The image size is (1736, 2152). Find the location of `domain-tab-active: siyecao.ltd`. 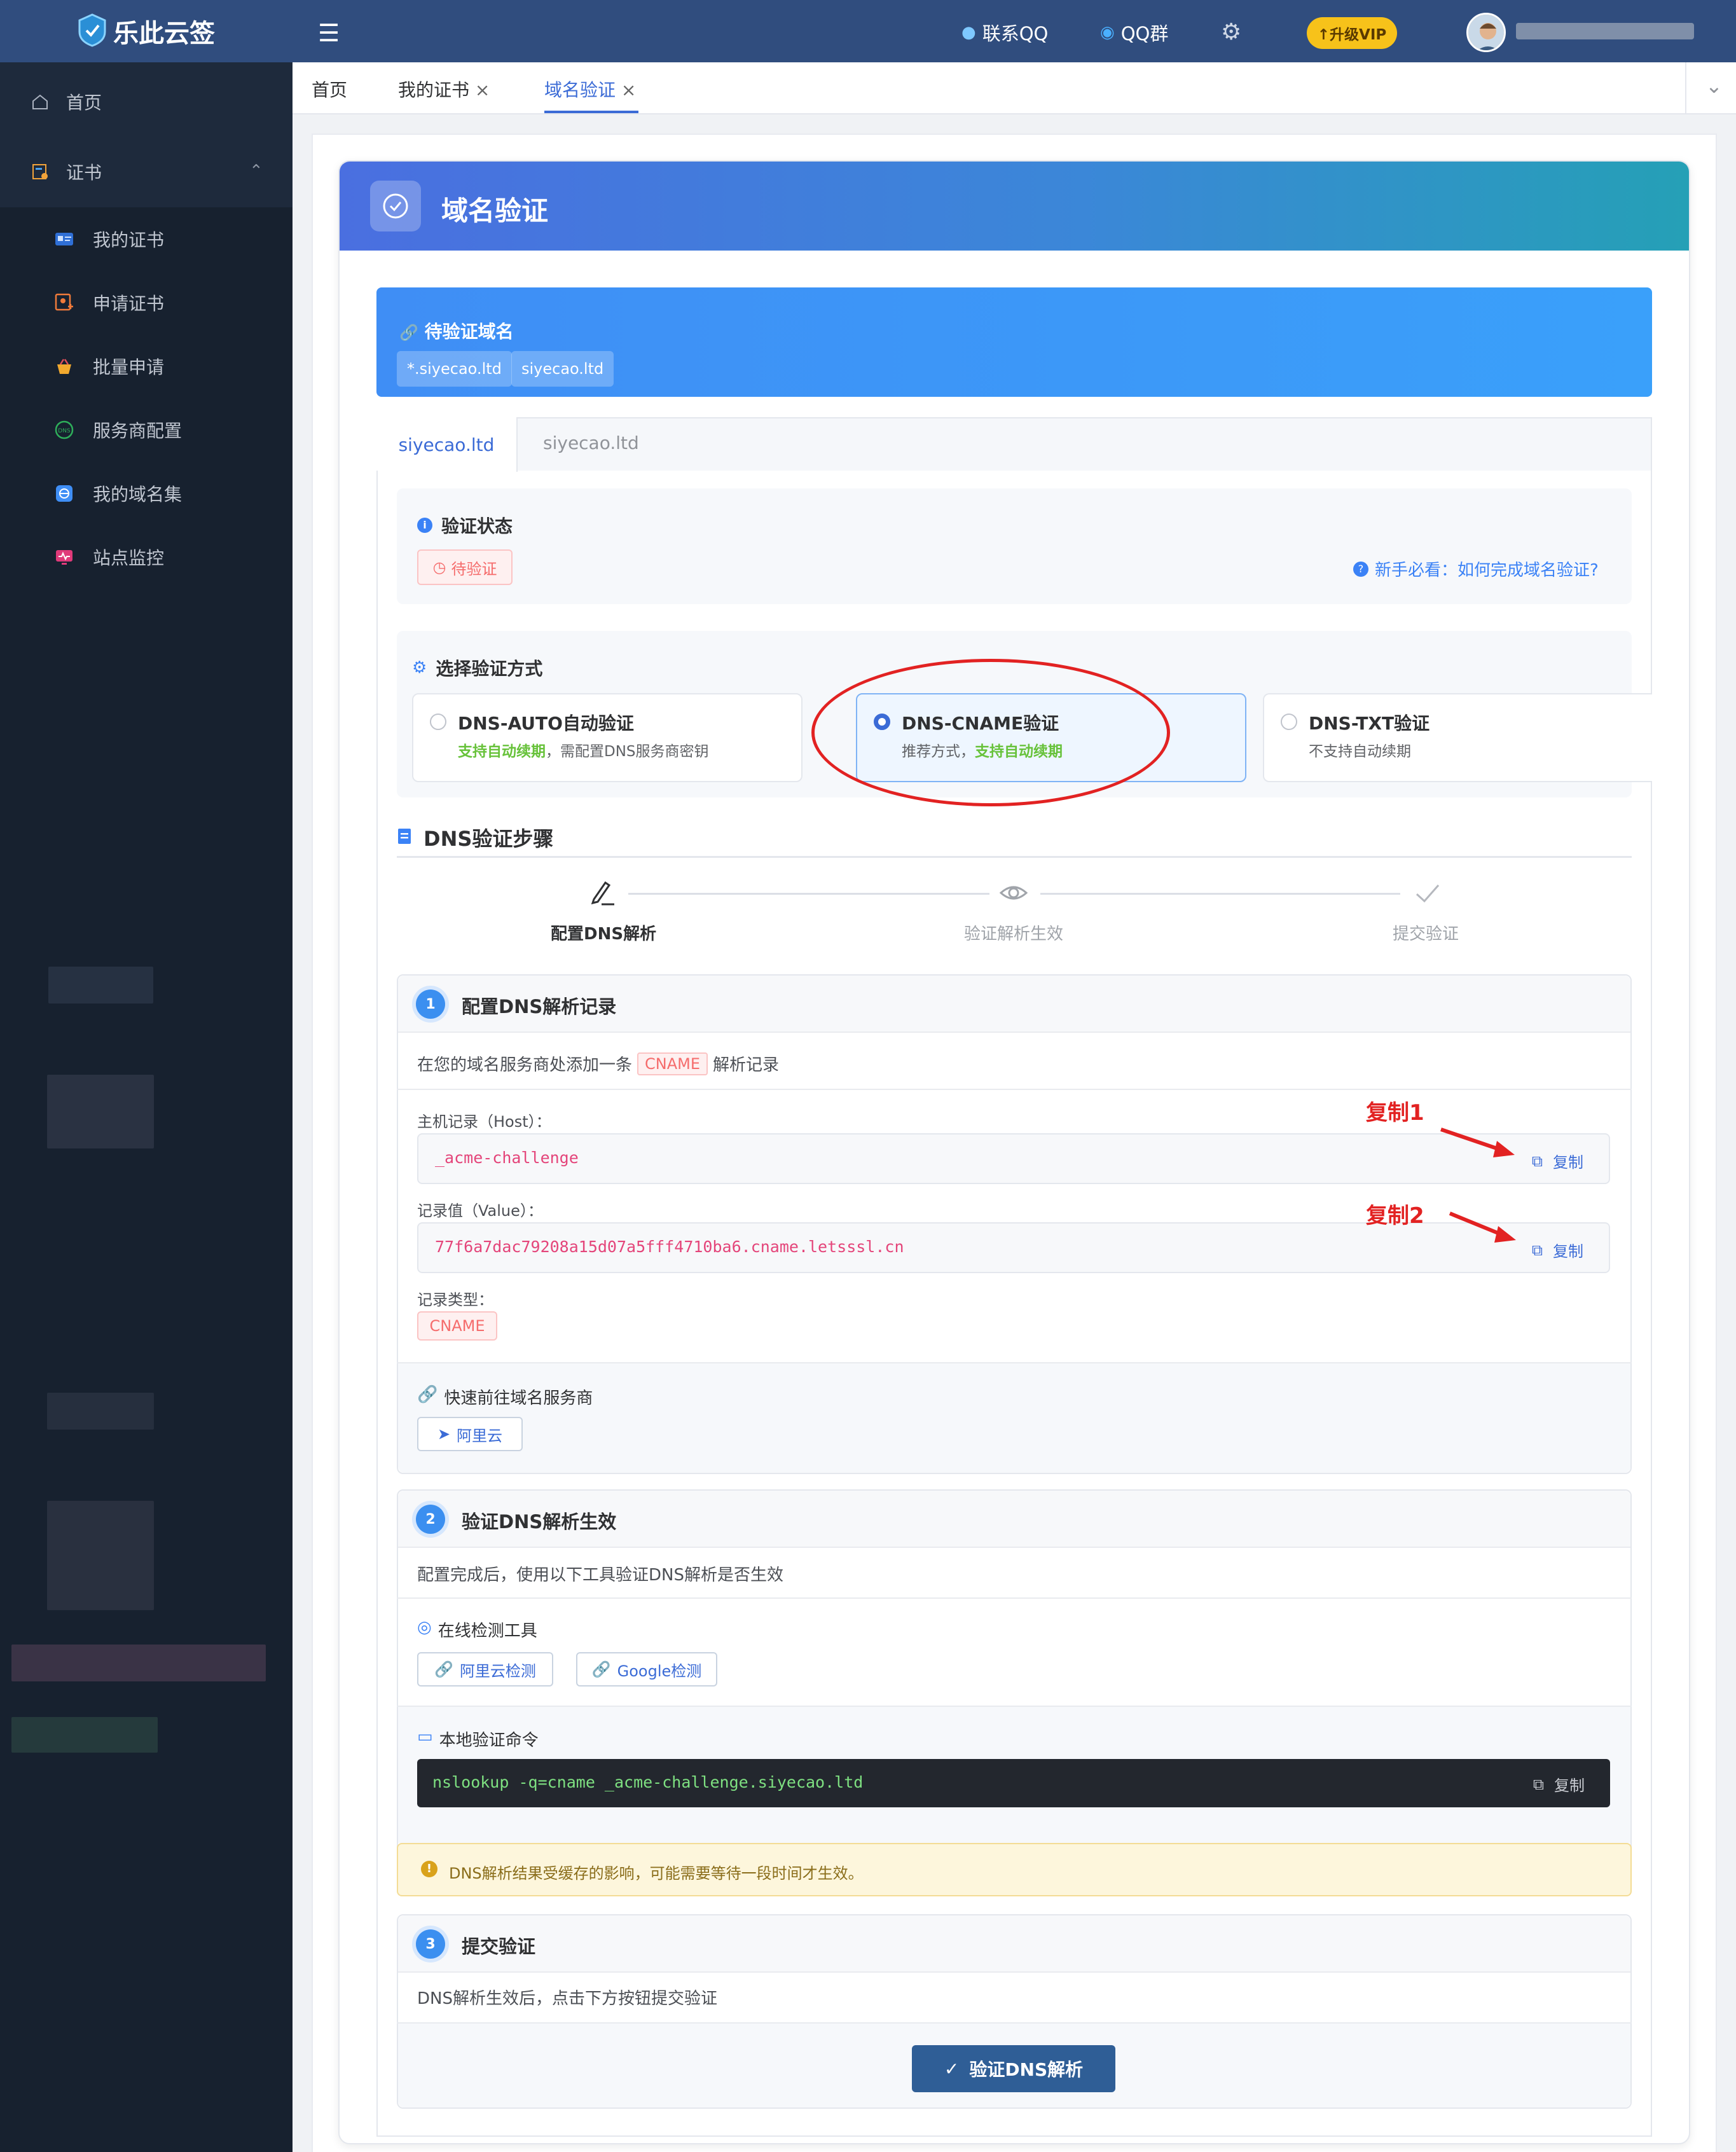

domain-tab-active: siyecao.ltd is located at coordinates (447, 445).